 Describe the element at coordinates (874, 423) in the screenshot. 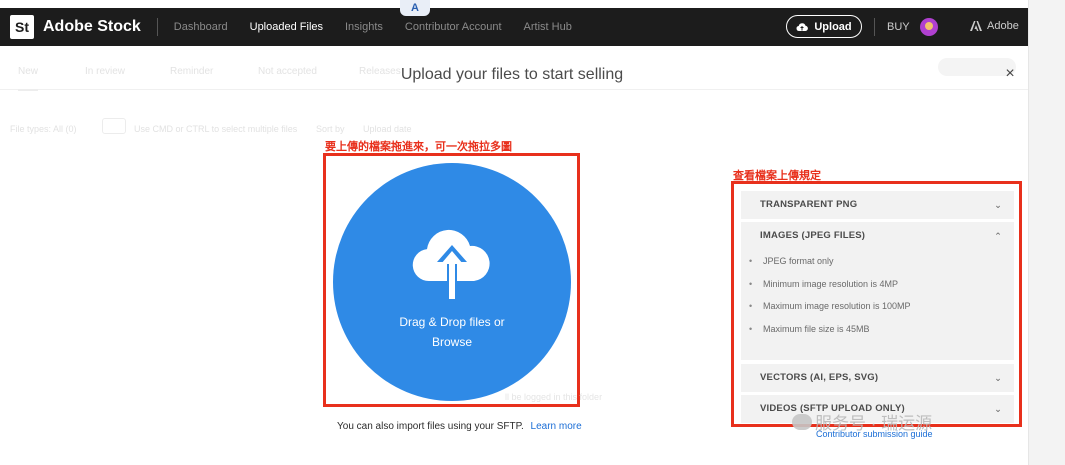

I see `watermark-text: 服务号 · 瑞运源` at that location.